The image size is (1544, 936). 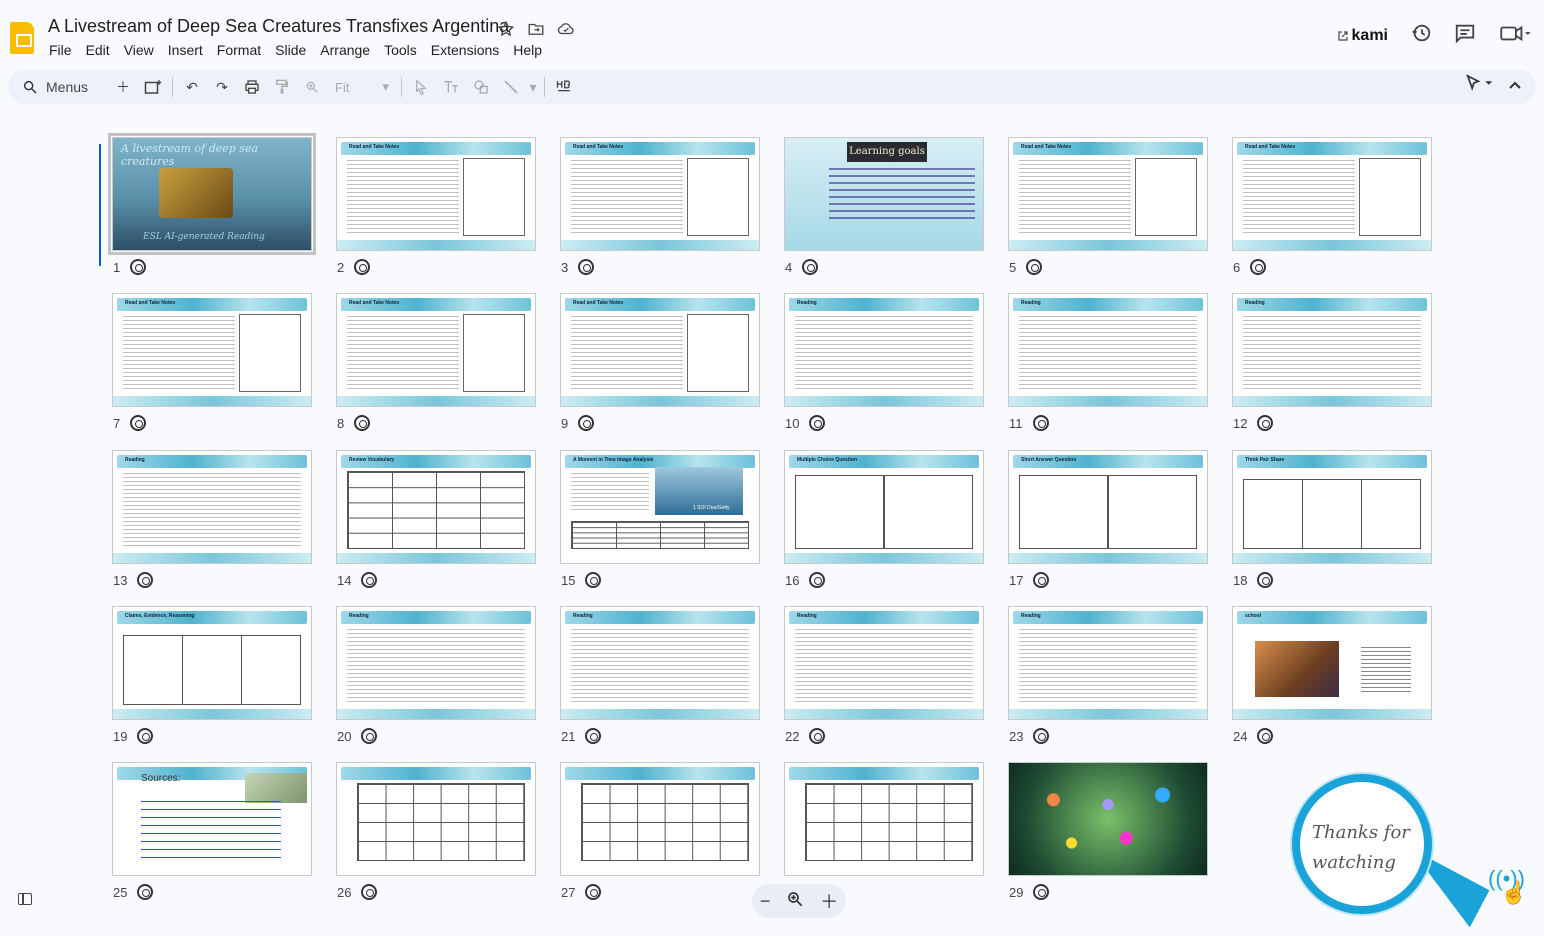 I want to click on menu-edit: Edit, so click(x=102, y=50).